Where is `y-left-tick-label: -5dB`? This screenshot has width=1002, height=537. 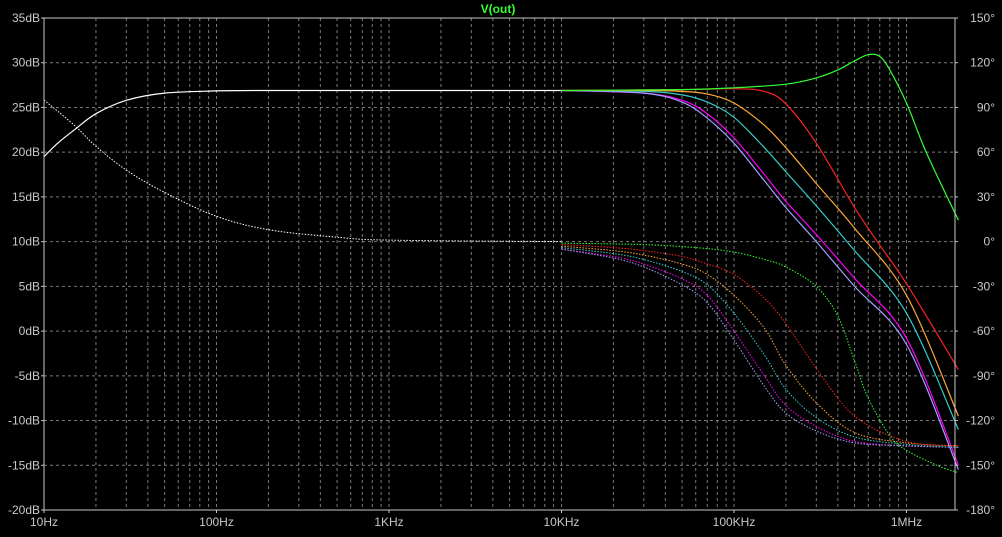
y-left-tick-label: -5dB is located at coordinates (27, 376).